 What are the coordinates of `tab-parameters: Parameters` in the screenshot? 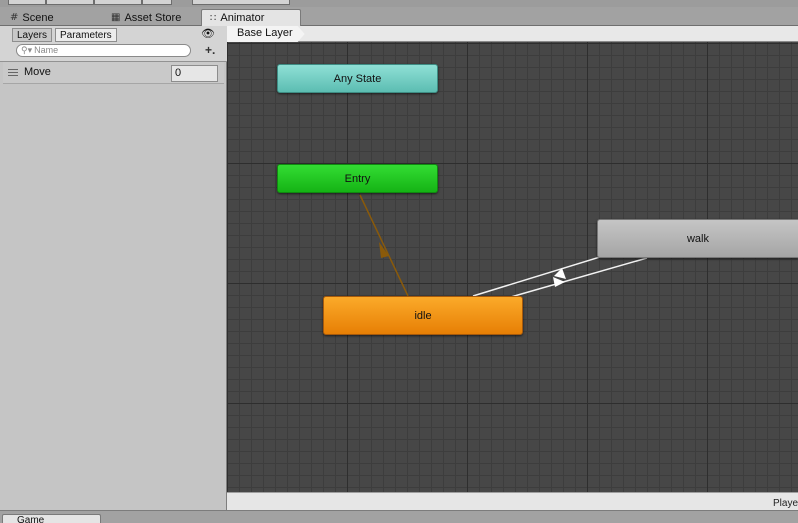 It's located at (86, 35).